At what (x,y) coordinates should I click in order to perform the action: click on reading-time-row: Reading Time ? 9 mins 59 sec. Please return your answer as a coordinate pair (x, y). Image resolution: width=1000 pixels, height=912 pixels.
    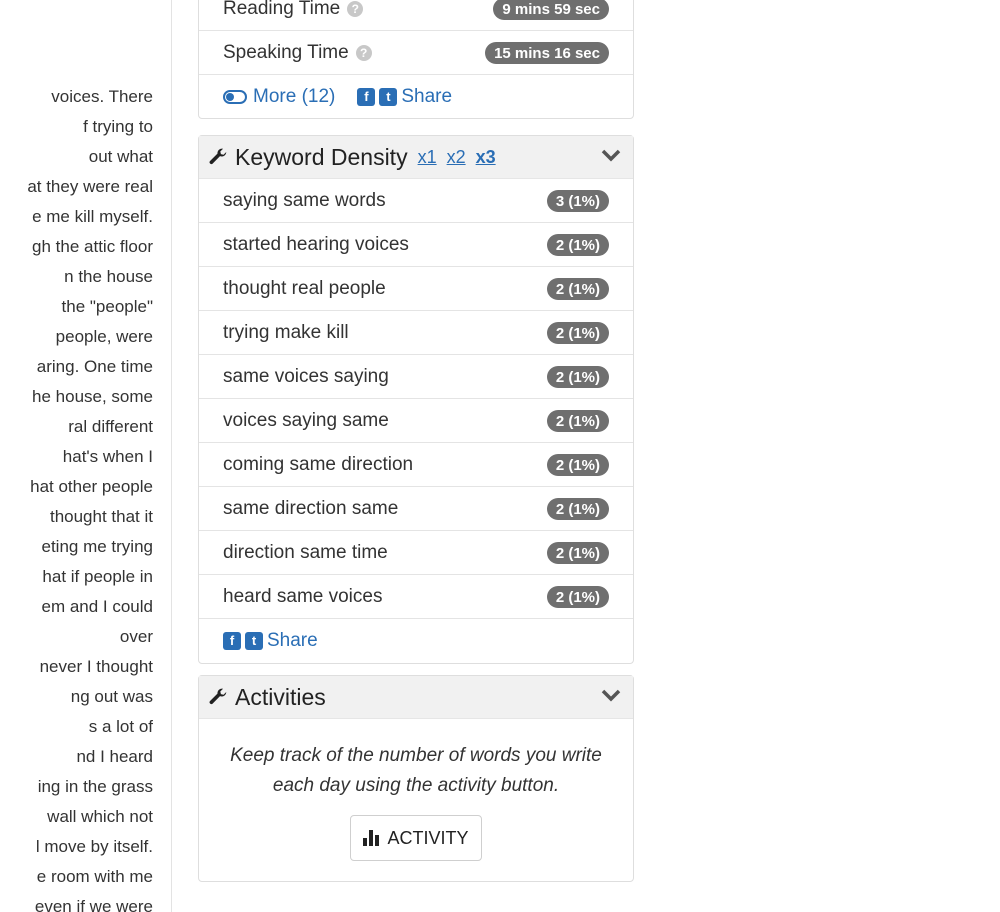
    Looking at the image, I should click on (416, 15).